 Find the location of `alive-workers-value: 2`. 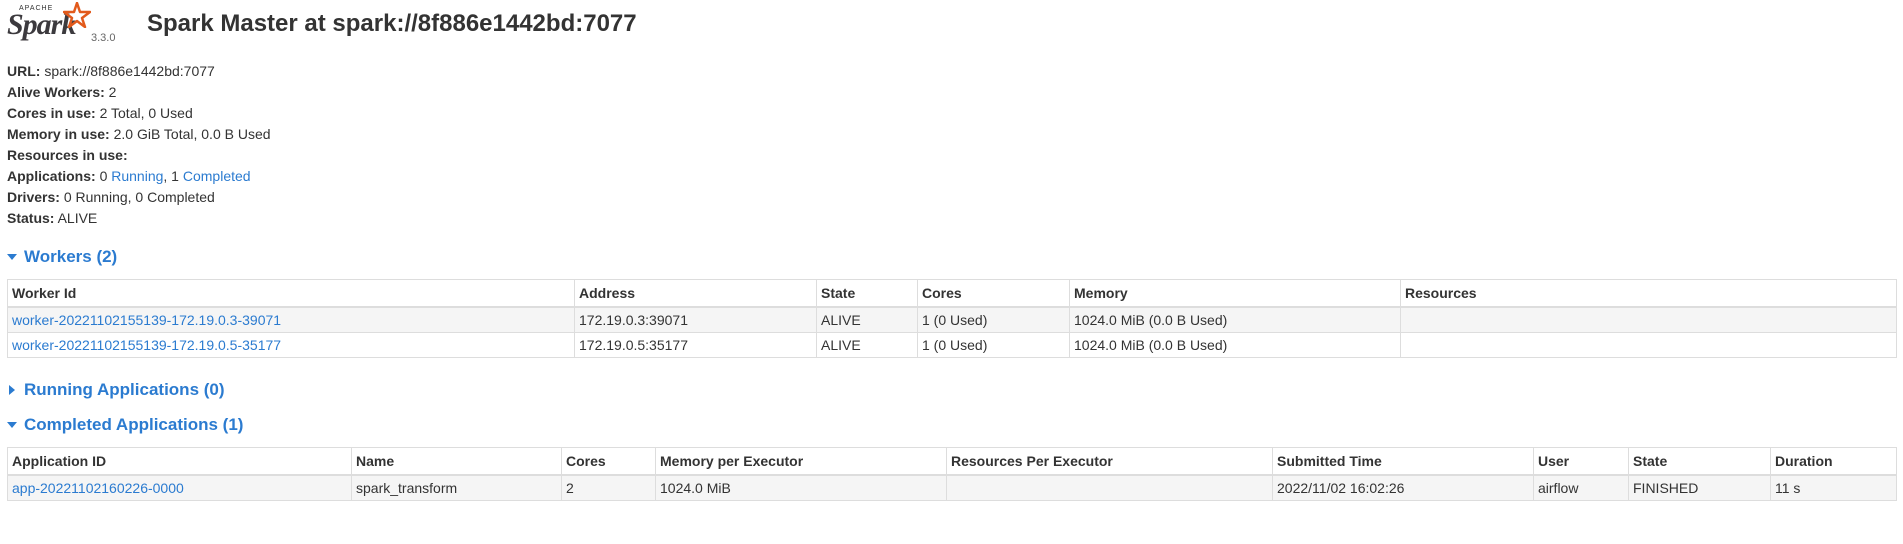

alive-workers-value: 2 is located at coordinates (112, 92).